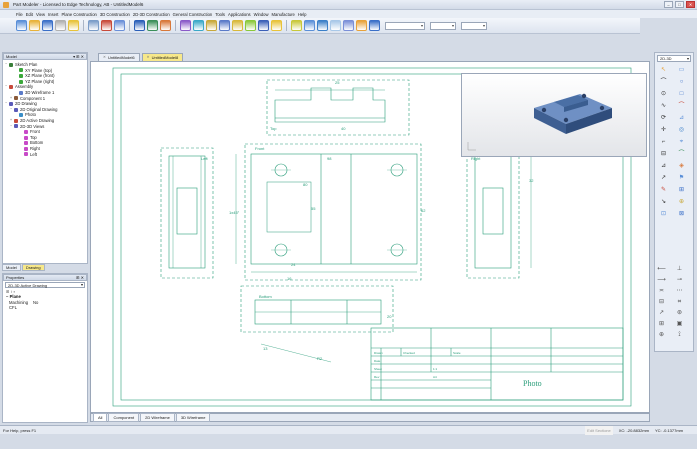 The image size is (697, 449). What do you see at coordinates (29, 14) in the screenshot?
I see `menu-item-edit: Edit` at bounding box center [29, 14].